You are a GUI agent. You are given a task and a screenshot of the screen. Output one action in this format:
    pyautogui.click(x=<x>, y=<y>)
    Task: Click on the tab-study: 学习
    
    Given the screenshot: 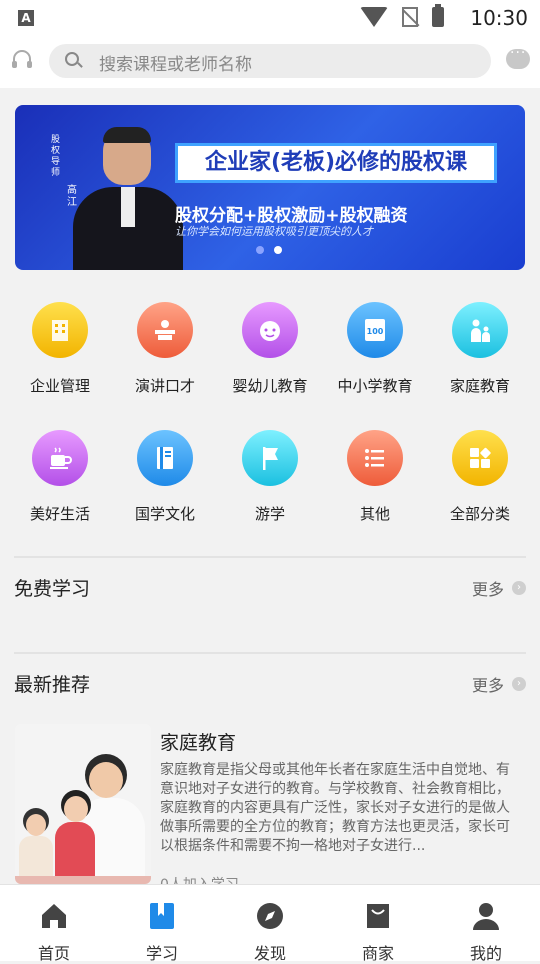 What is the action you would take?
    pyautogui.click(x=162, y=924)
    